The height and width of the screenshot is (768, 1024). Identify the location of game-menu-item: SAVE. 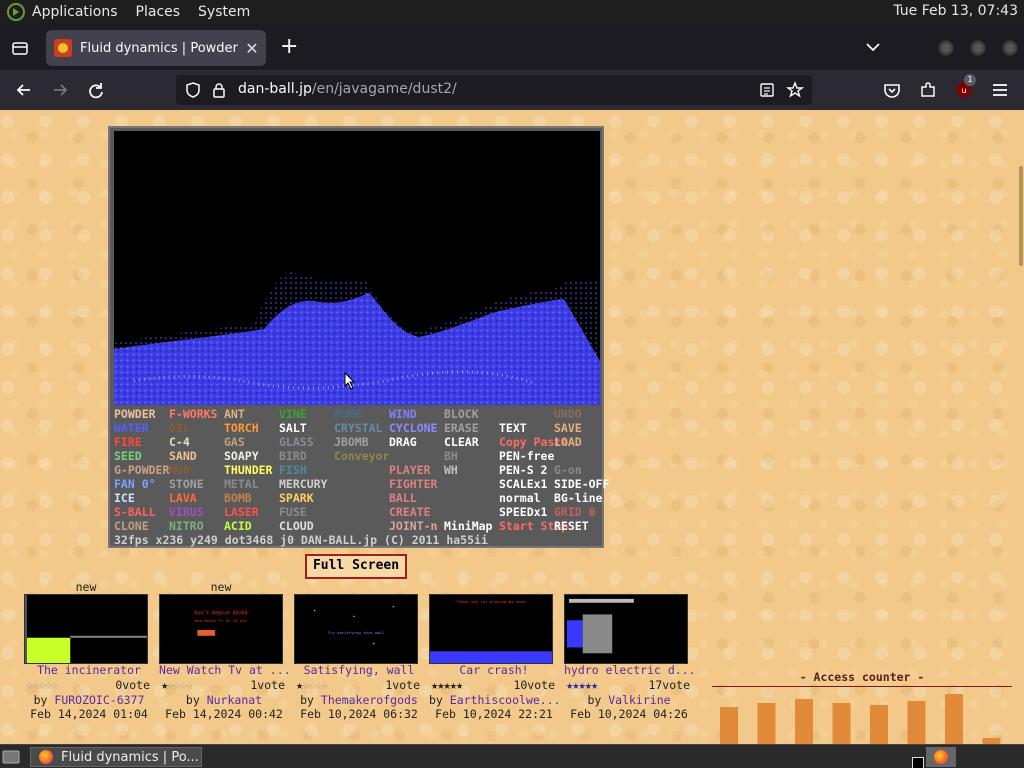
(568, 428).